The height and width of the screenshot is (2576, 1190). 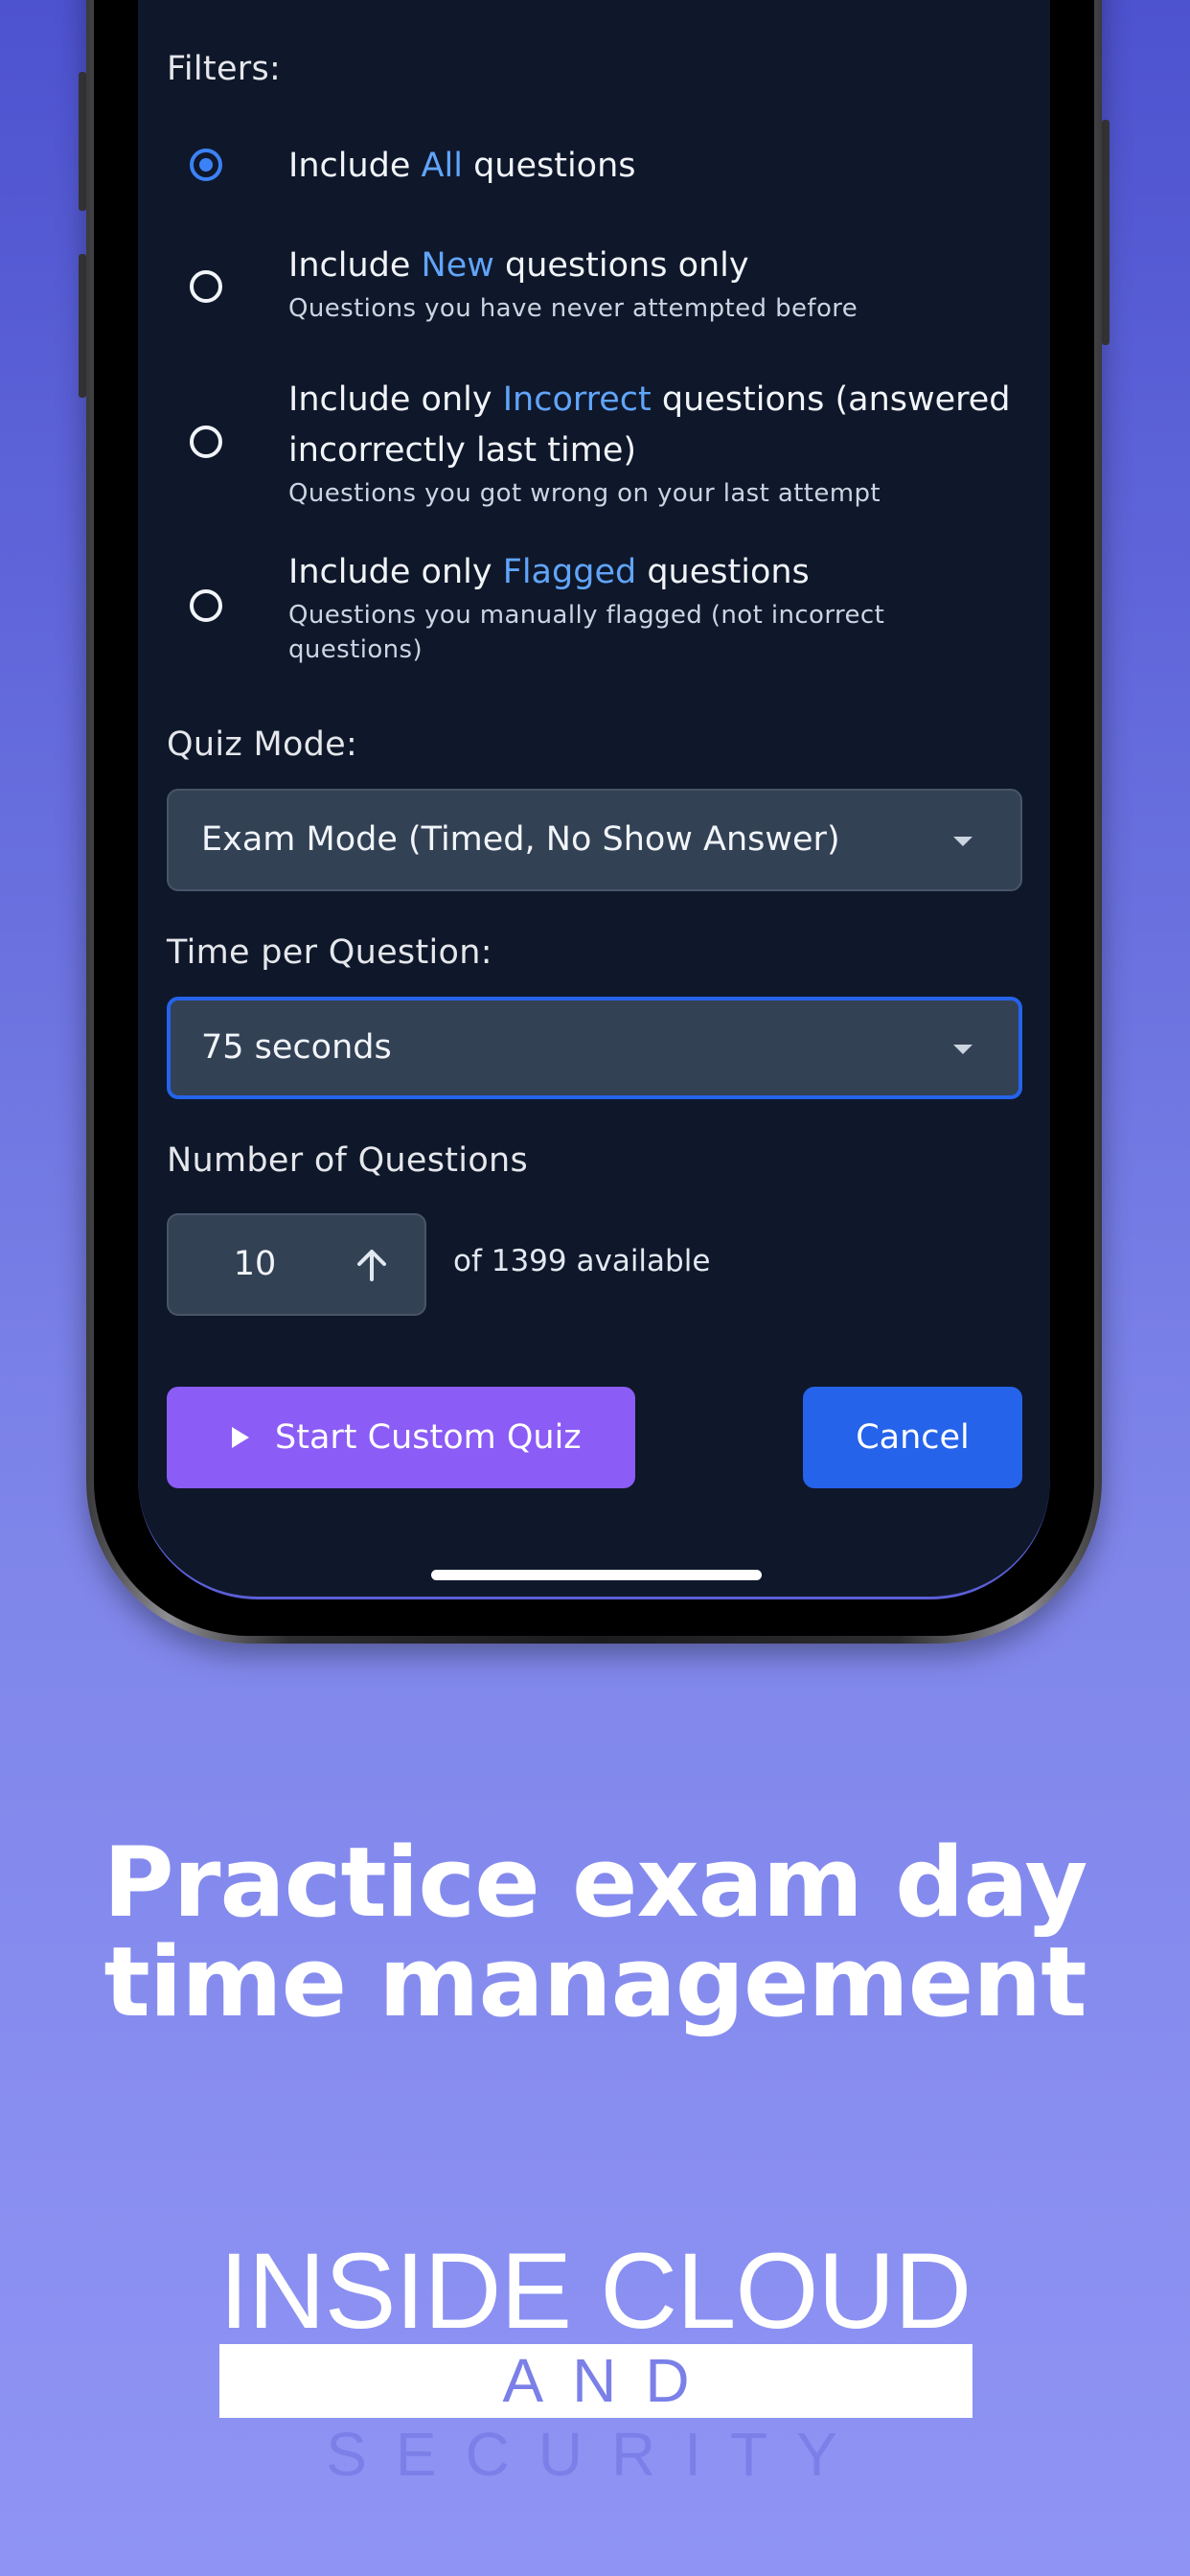 What do you see at coordinates (429, 1437) in the screenshot?
I see `start-custom-quiz-label: Start Custom Quiz` at bounding box center [429, 1437].